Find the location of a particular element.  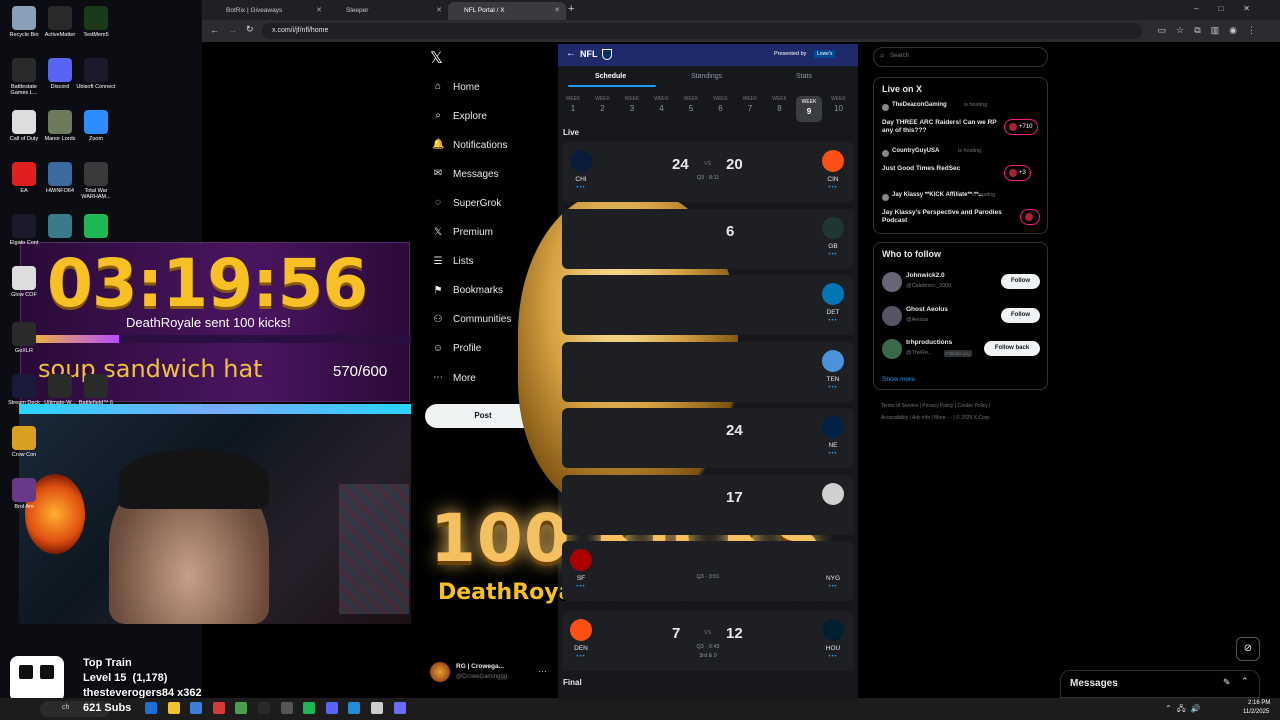

game-card: DEN HOU ••• ••• 7 12 VS Q3 · 9:43 3rd & 9 is located at coordinates (708, 641).